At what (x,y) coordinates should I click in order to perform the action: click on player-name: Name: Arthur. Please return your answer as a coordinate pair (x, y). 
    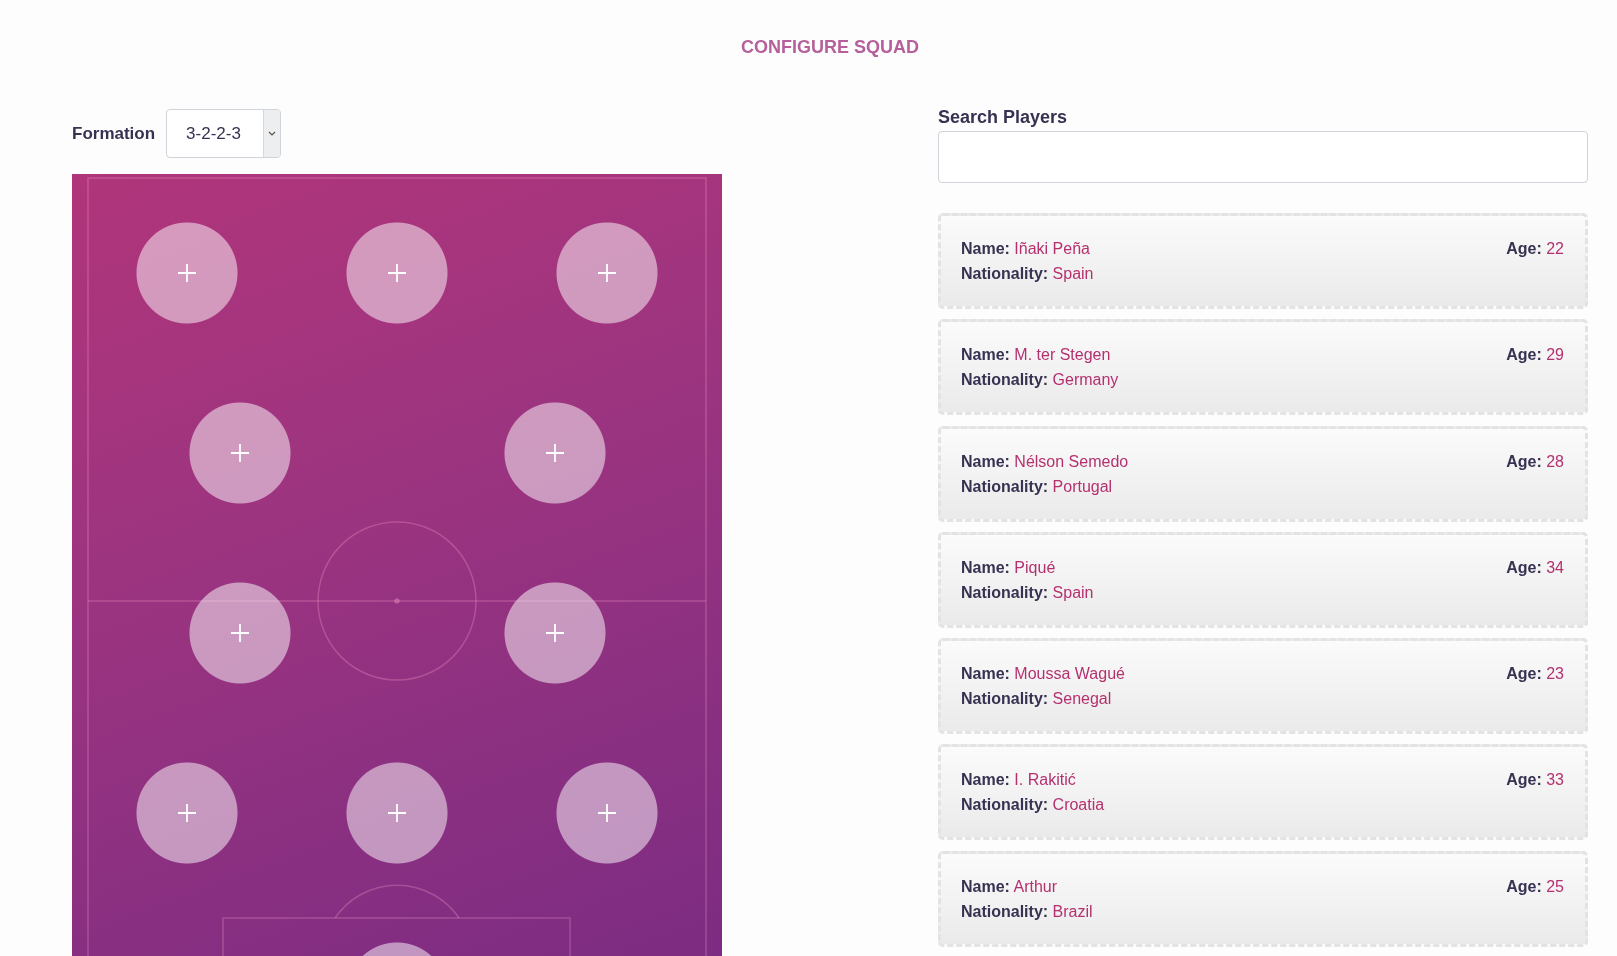
    Looking at the image, I should click on (1009, 886).